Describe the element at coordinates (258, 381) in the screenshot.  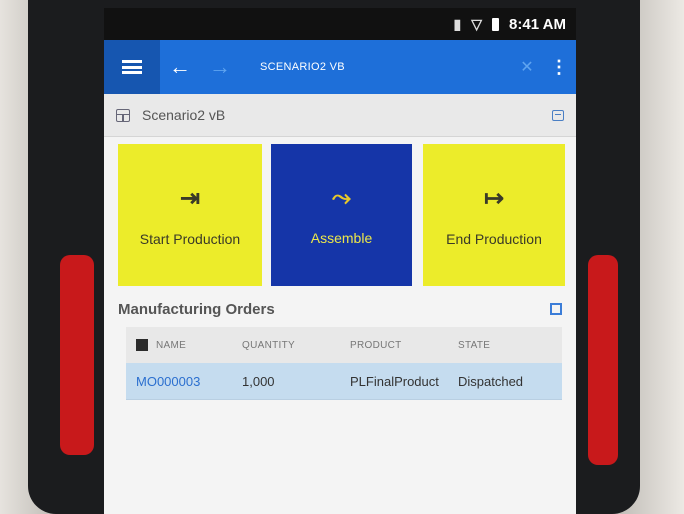
I see `order-quantity: 1,000` at that location.